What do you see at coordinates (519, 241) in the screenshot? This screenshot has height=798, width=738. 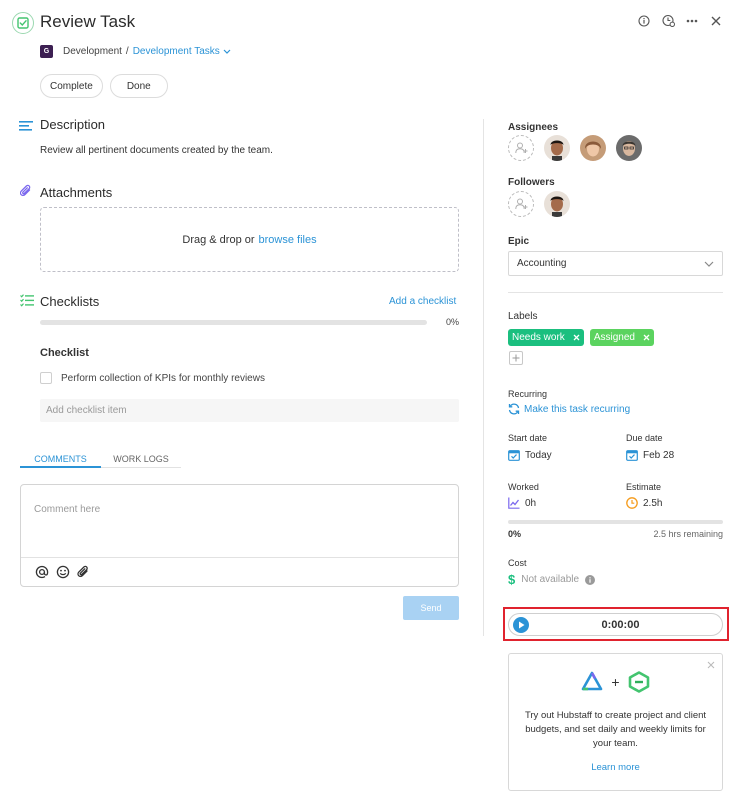 I see `epic-label: Epic` at bounding box center [519, 241].